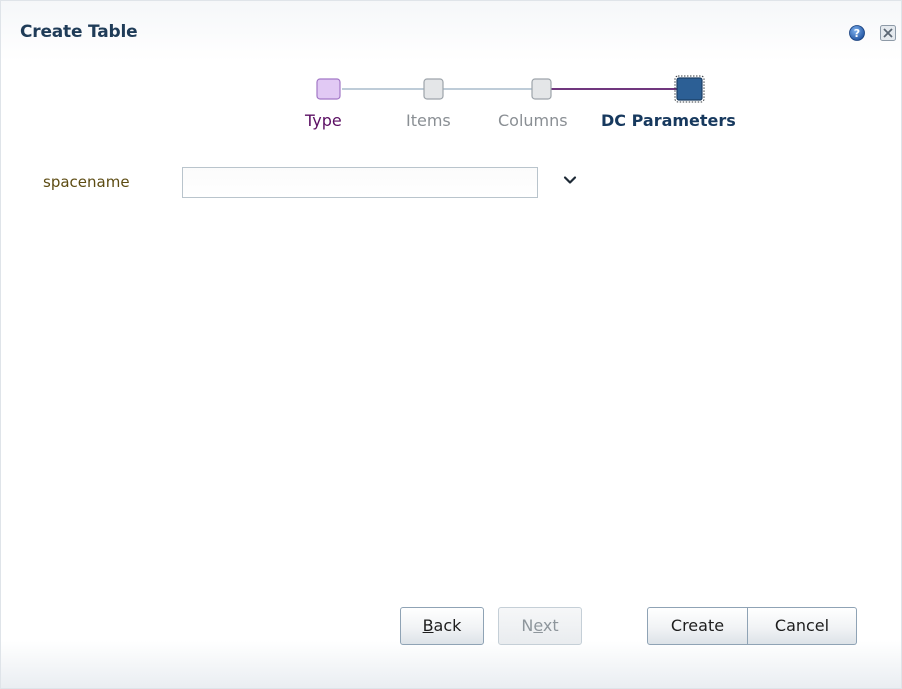 The width and height of the screenshot is (902, 689). Describe the element at coordinates (433, 89) in the screenshot. I see `train-stop-items` at that location.